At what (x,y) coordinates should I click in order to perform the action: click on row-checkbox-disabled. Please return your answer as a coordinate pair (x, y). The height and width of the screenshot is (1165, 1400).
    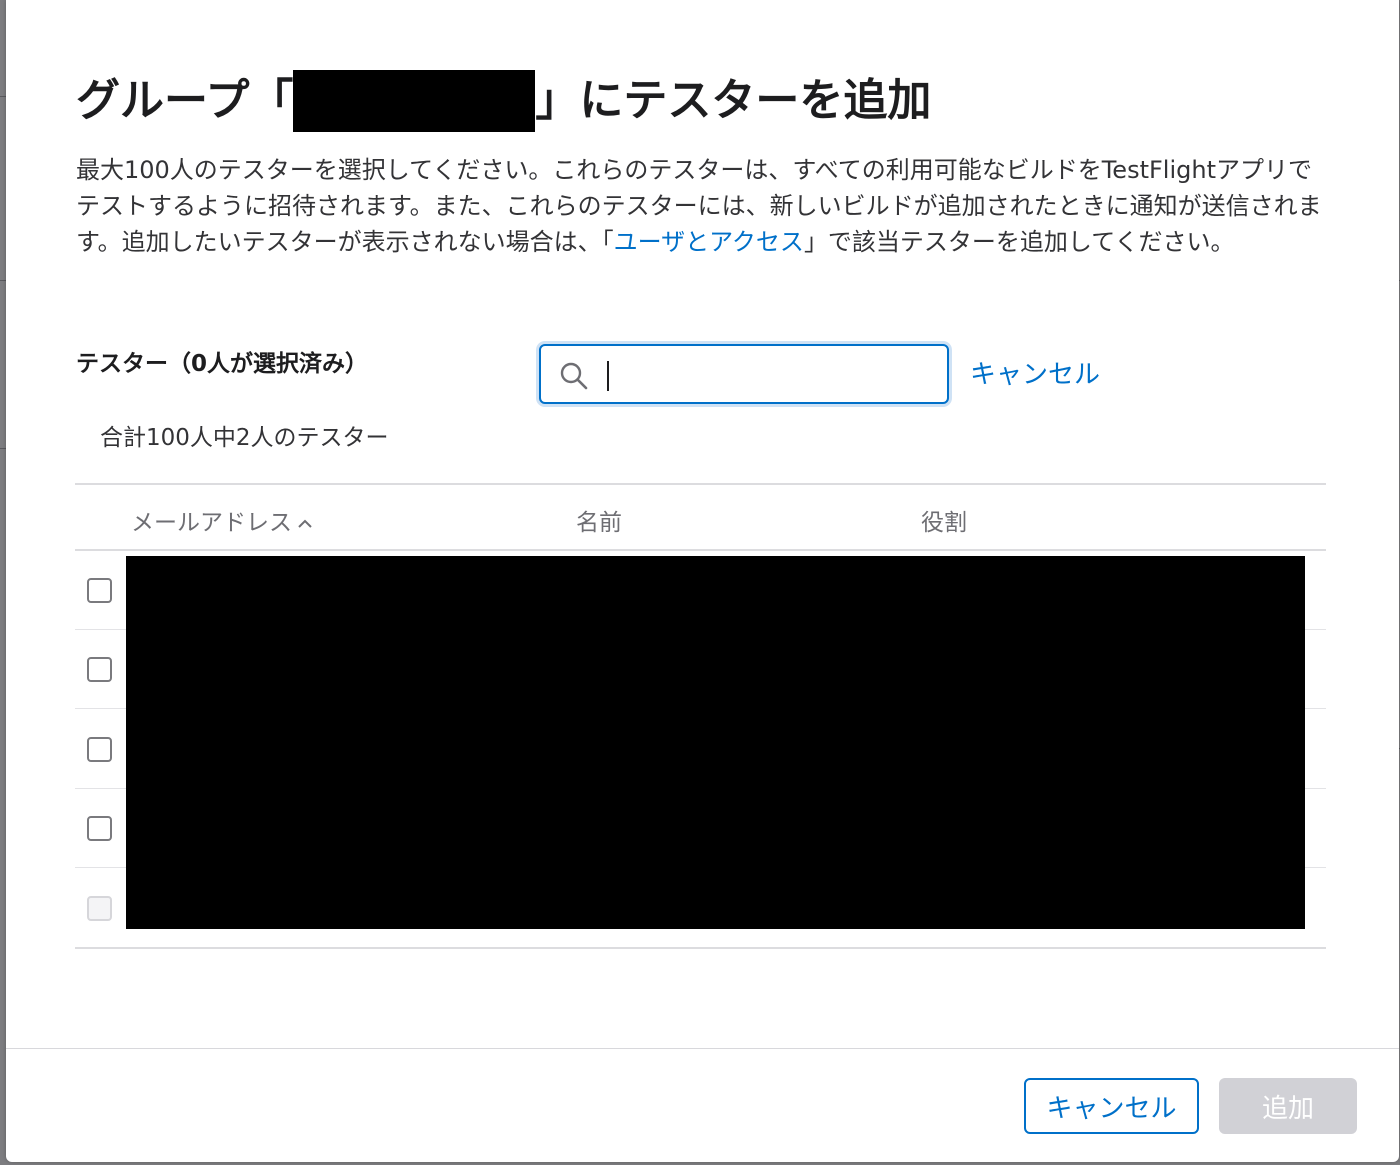
    Looking at the image, I should click on (99, 908).